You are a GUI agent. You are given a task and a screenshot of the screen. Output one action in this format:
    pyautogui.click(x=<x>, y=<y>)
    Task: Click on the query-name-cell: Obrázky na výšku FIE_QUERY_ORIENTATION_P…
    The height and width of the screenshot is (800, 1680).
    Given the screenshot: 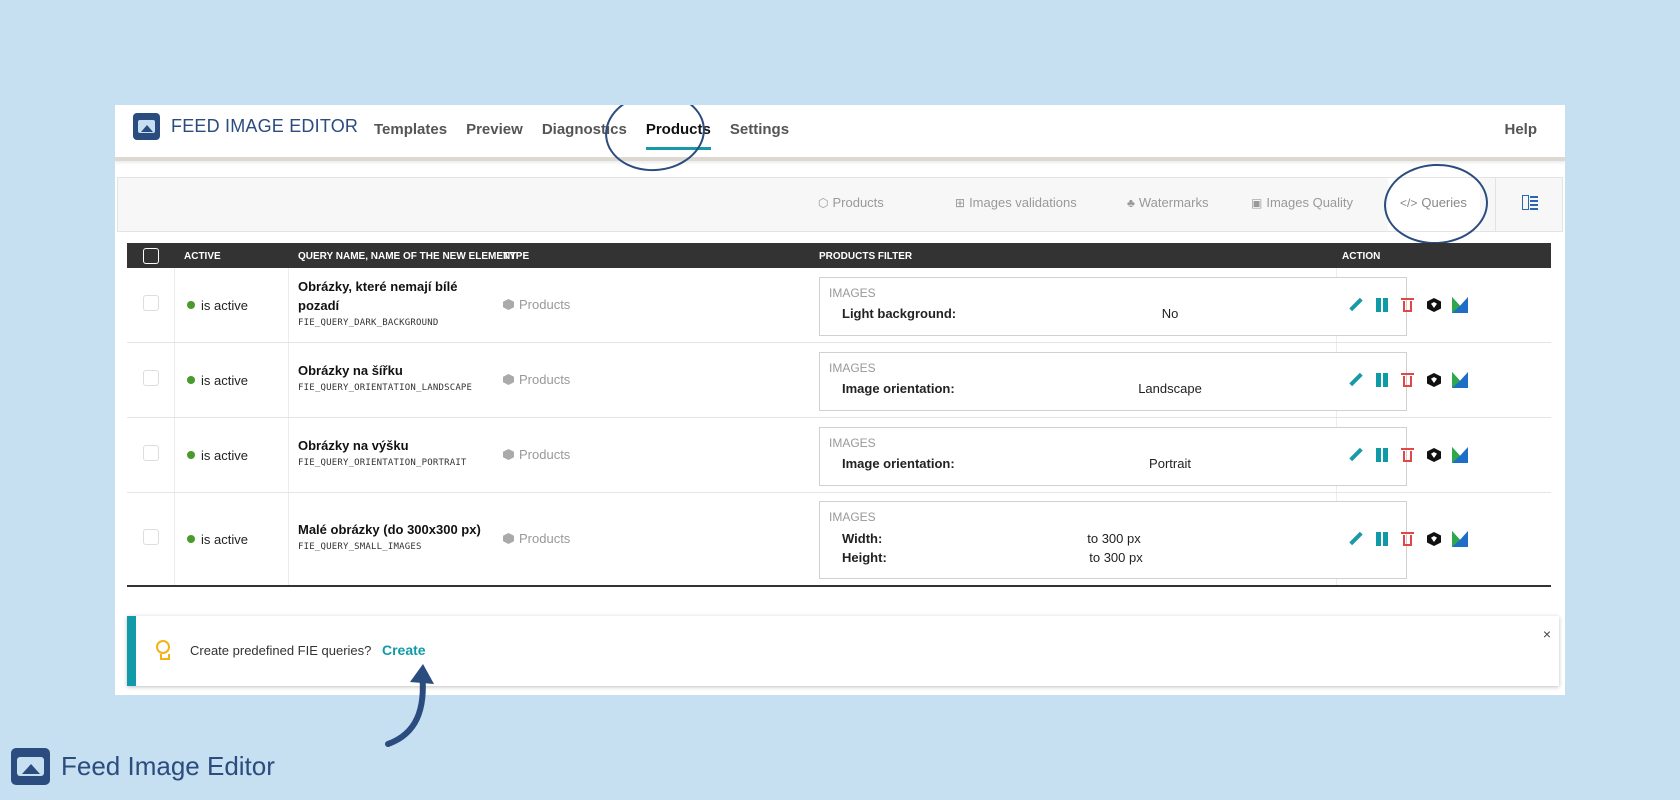 What is the action you would take?
    pyautogui.click(x=398, y=452)
    